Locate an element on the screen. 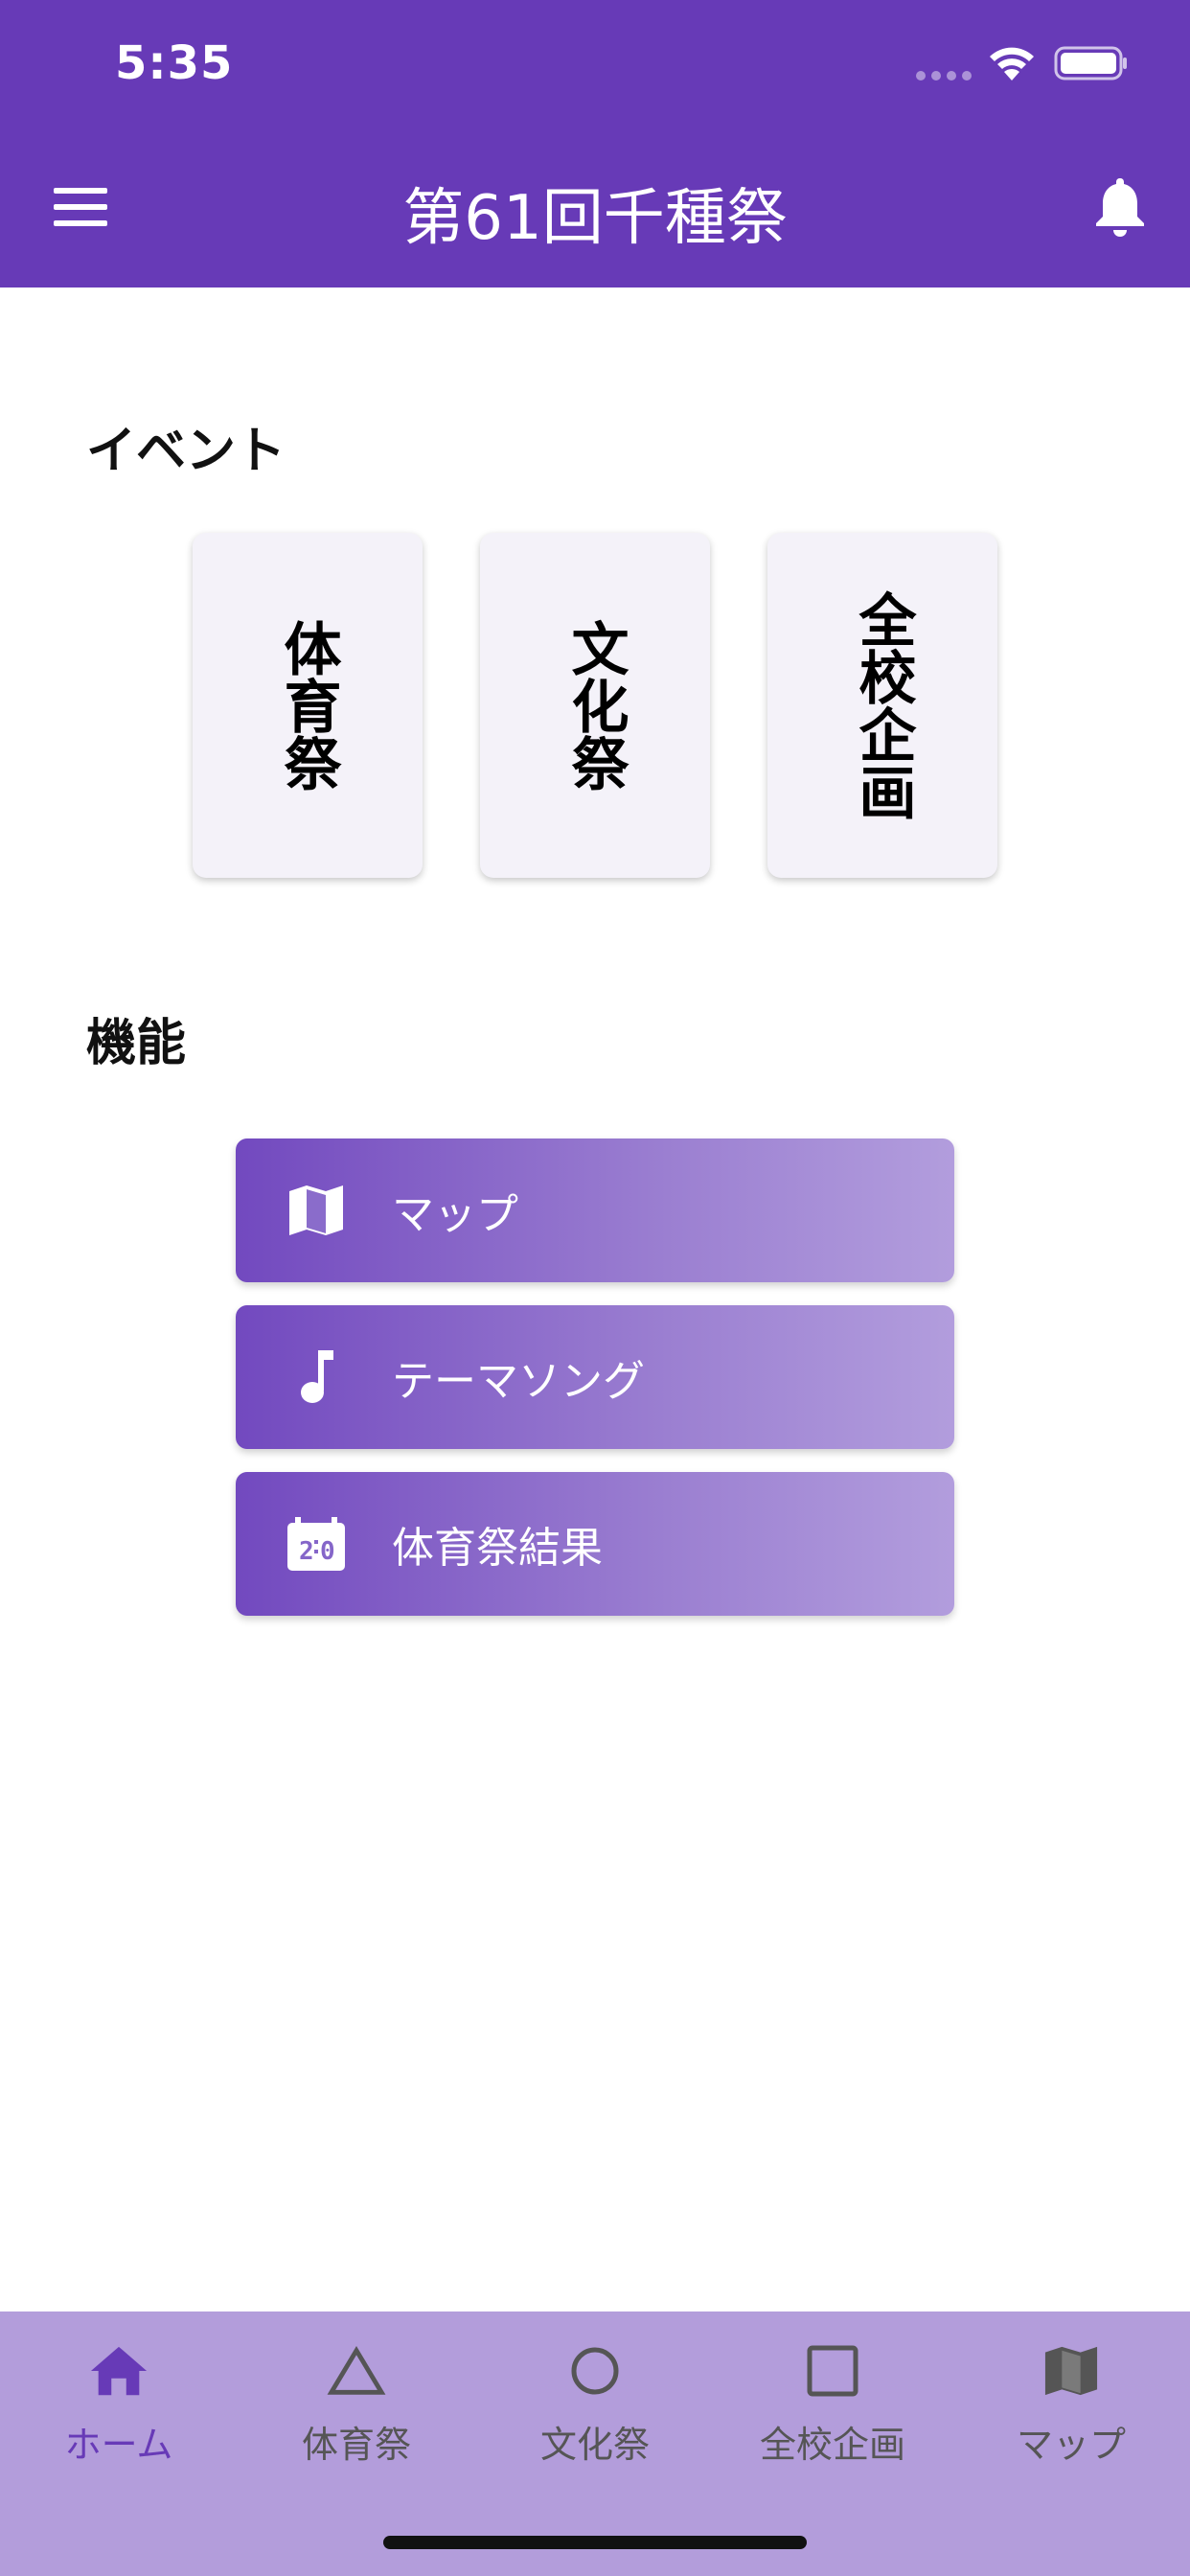  nav-item-label: 文化祭 is located at coordinates (594, 2445).